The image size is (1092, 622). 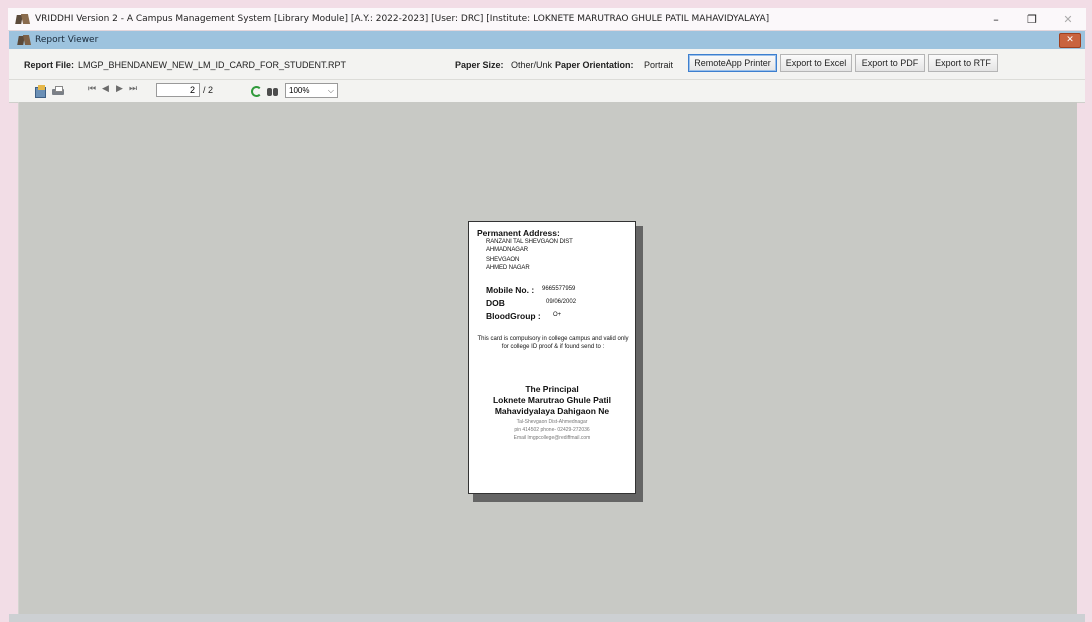 What do you see at coordinates (659, 65) in the screenshot?
I see `paper-orientation-value: Portrait` at bounding box center [659, 65].